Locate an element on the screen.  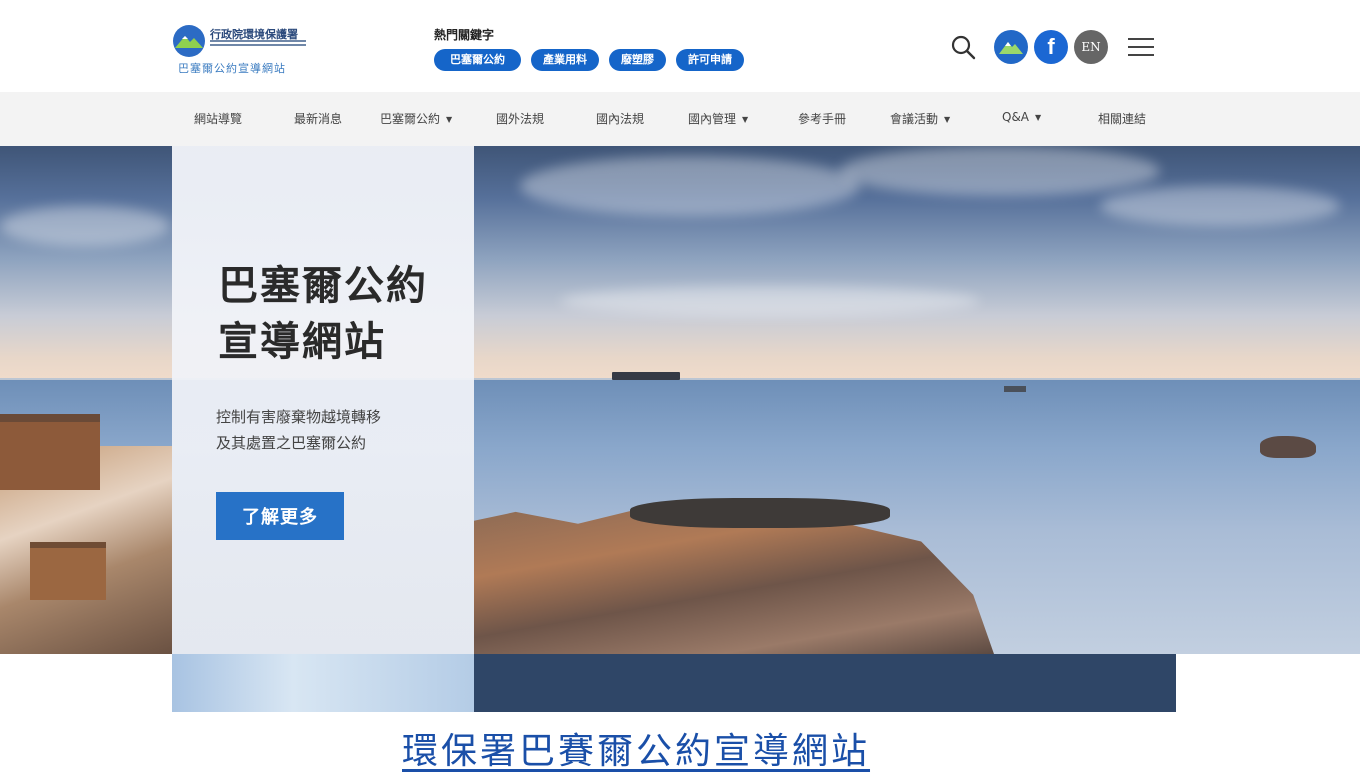
page-caption-link: 環保署巴賽爾公約宣導網站 is located at coordinates (636, 748).